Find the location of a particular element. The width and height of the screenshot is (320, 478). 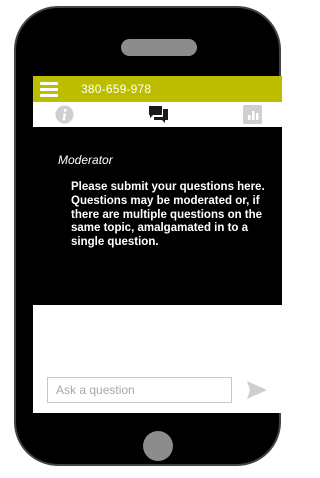

hamburger-menu-icon is located at coordinates (49, 89).